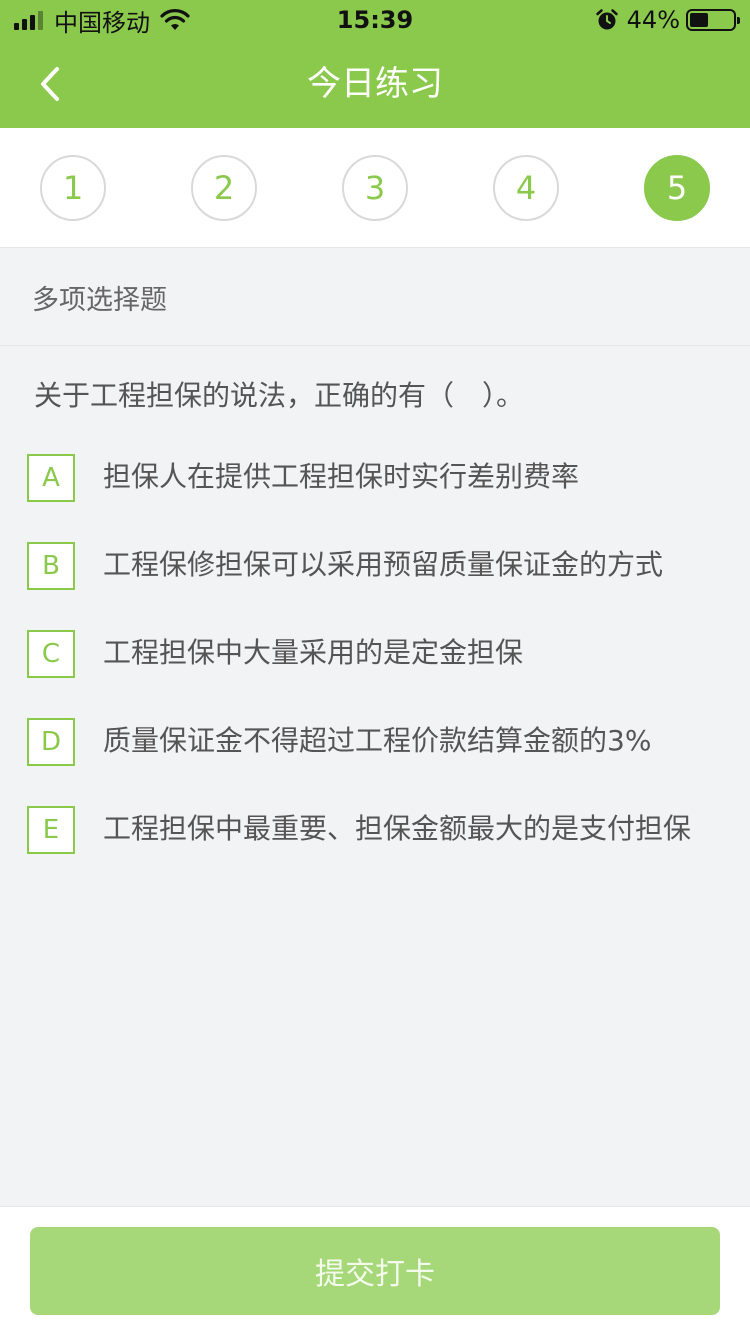 The height and width of the screenshot is (1334, 750). What do you see at coordinates (51, 830) in the screenshot?
I see `option-letter: E` at bounding box center [51, 830].